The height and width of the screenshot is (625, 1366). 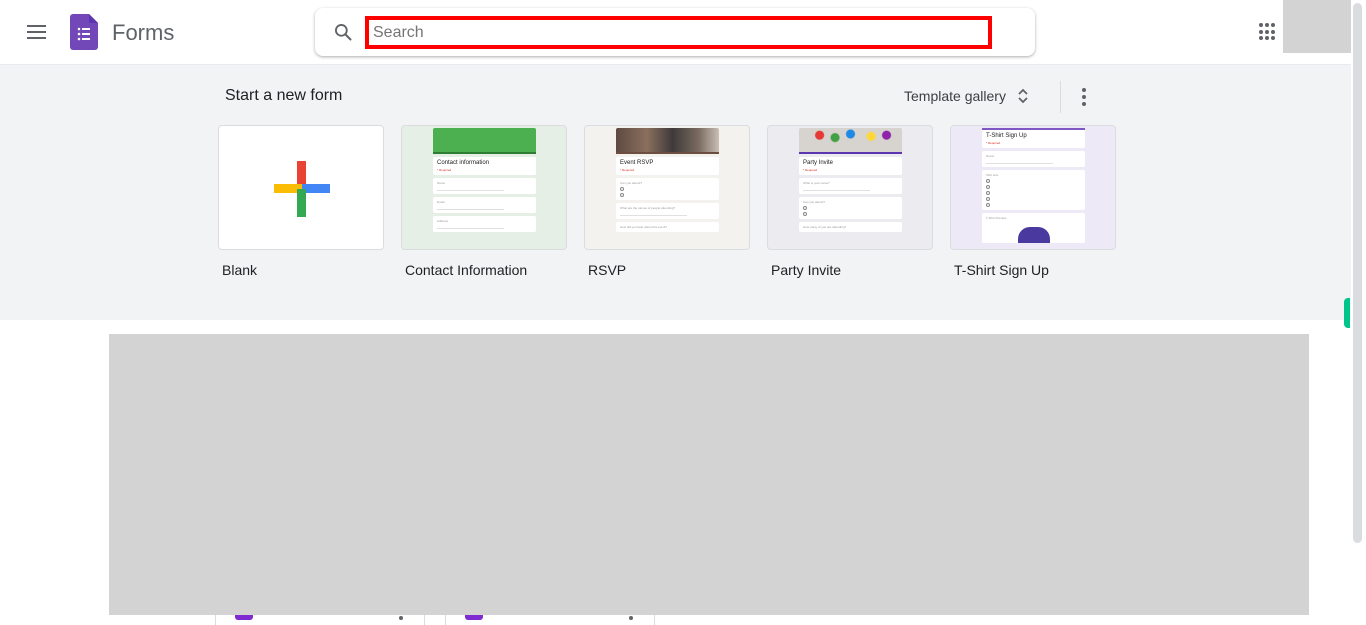 I want to click on preview-title-card: Party Invite * Required, so click(x=850, y=166).